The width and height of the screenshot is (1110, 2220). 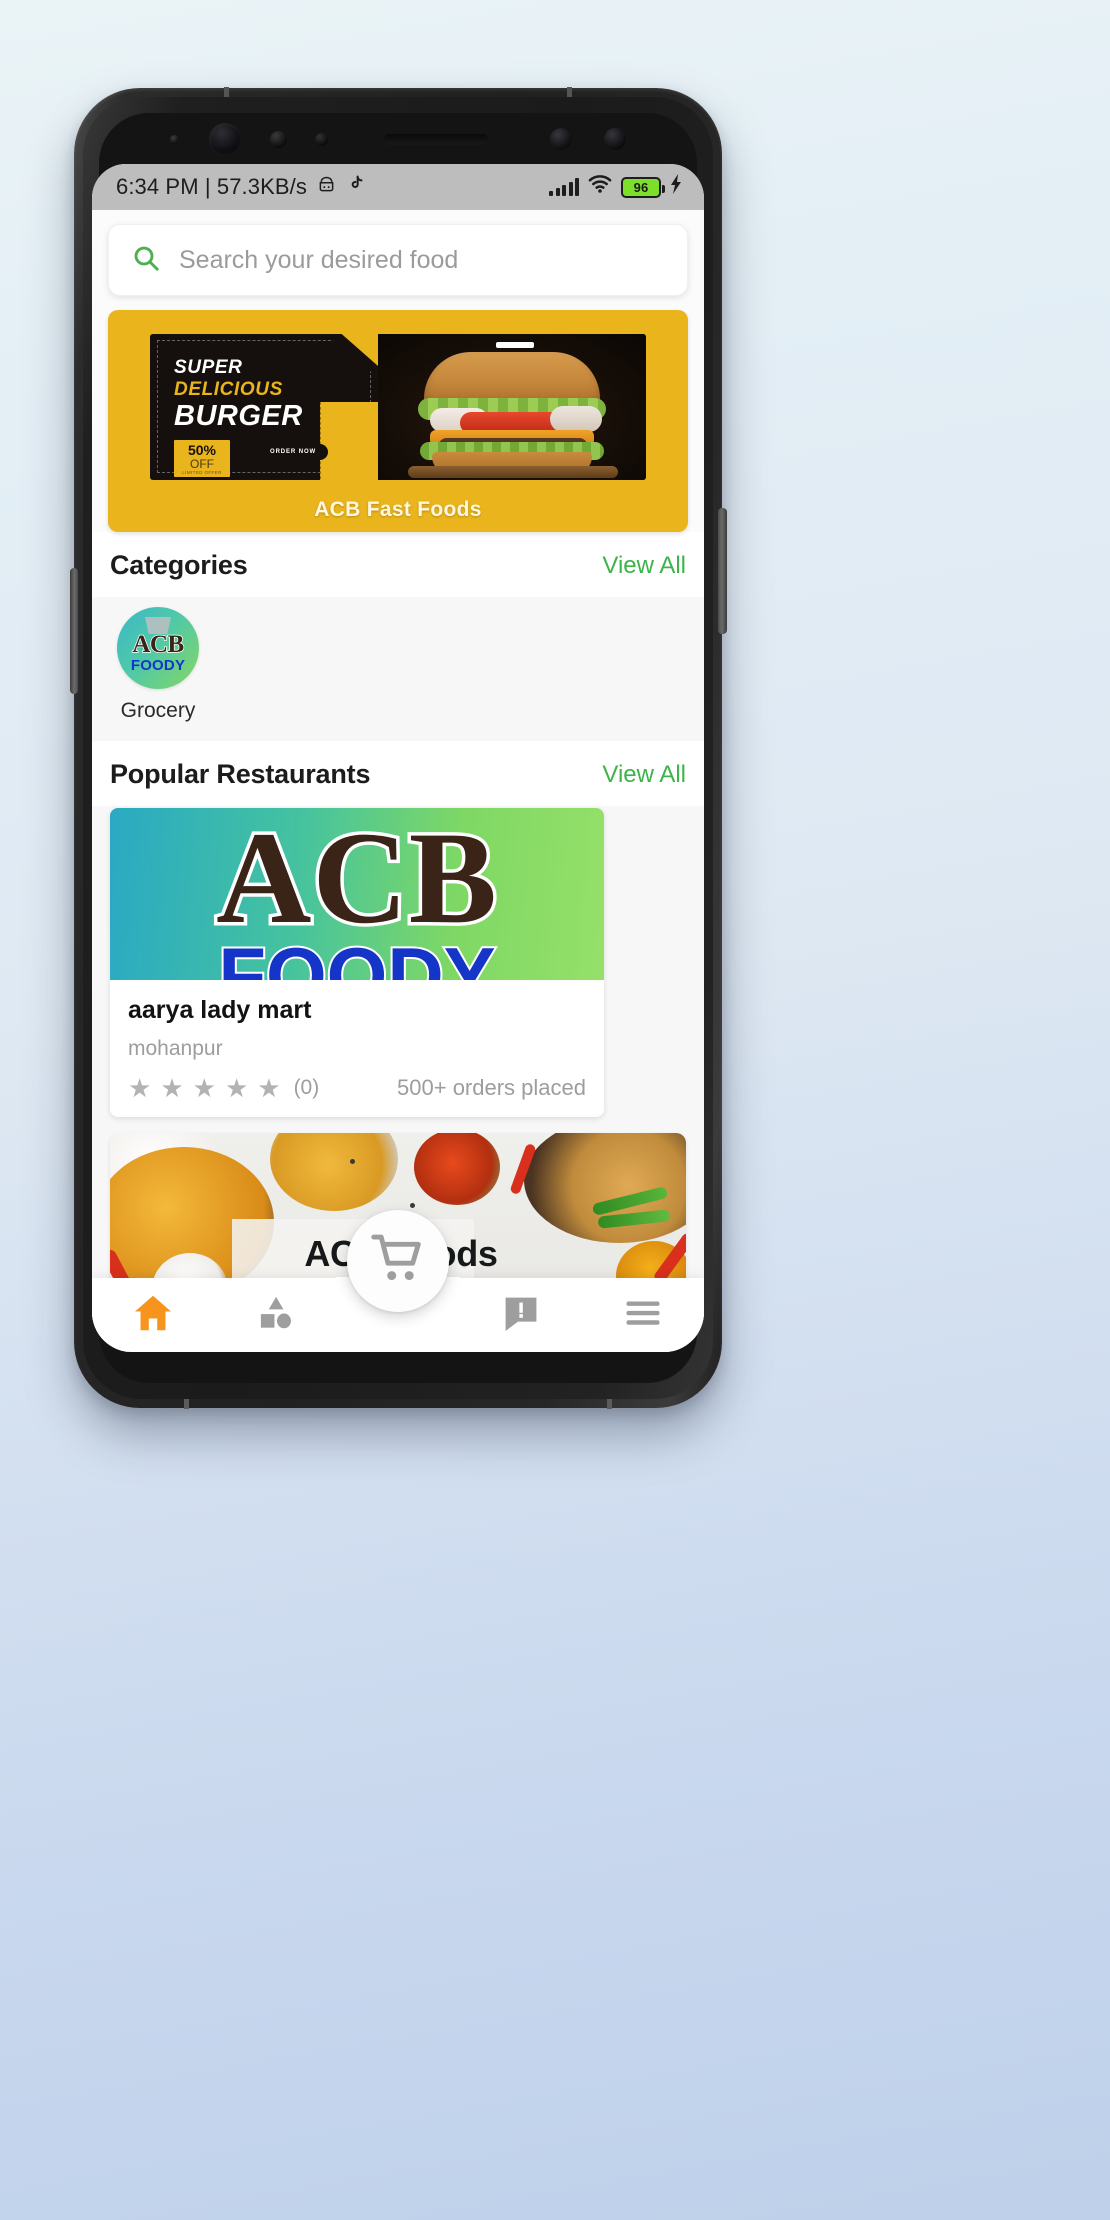 I want to click on status-bar-right: 96, so click(x=616, y=187).